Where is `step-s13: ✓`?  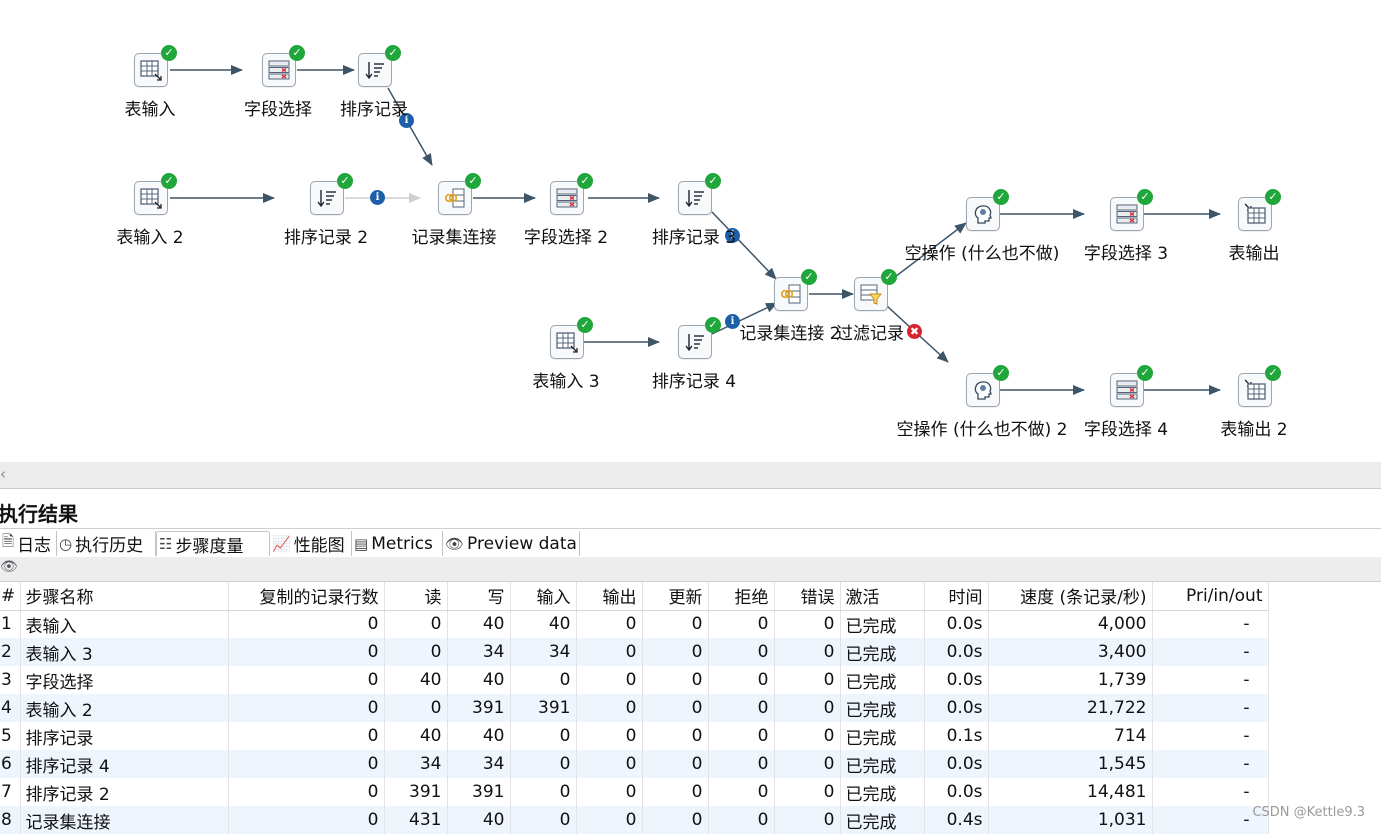
step-s13: ✓ is located at coordinates (987, 210).